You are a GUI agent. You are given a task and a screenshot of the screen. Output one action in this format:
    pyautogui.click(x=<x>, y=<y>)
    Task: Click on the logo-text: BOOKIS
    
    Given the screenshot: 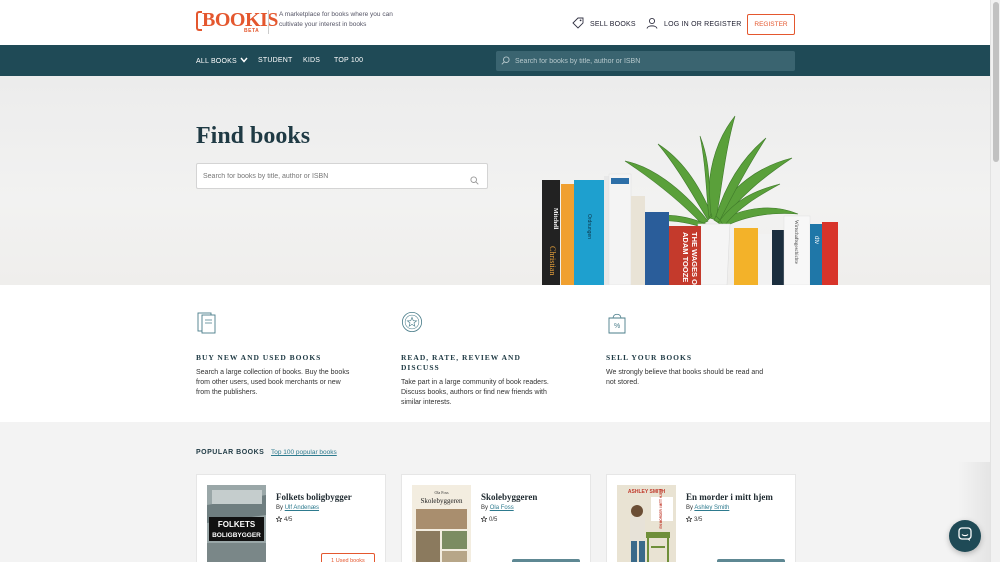 What is the action you would take?
    pyautogui.click(x=240, y=20)
    